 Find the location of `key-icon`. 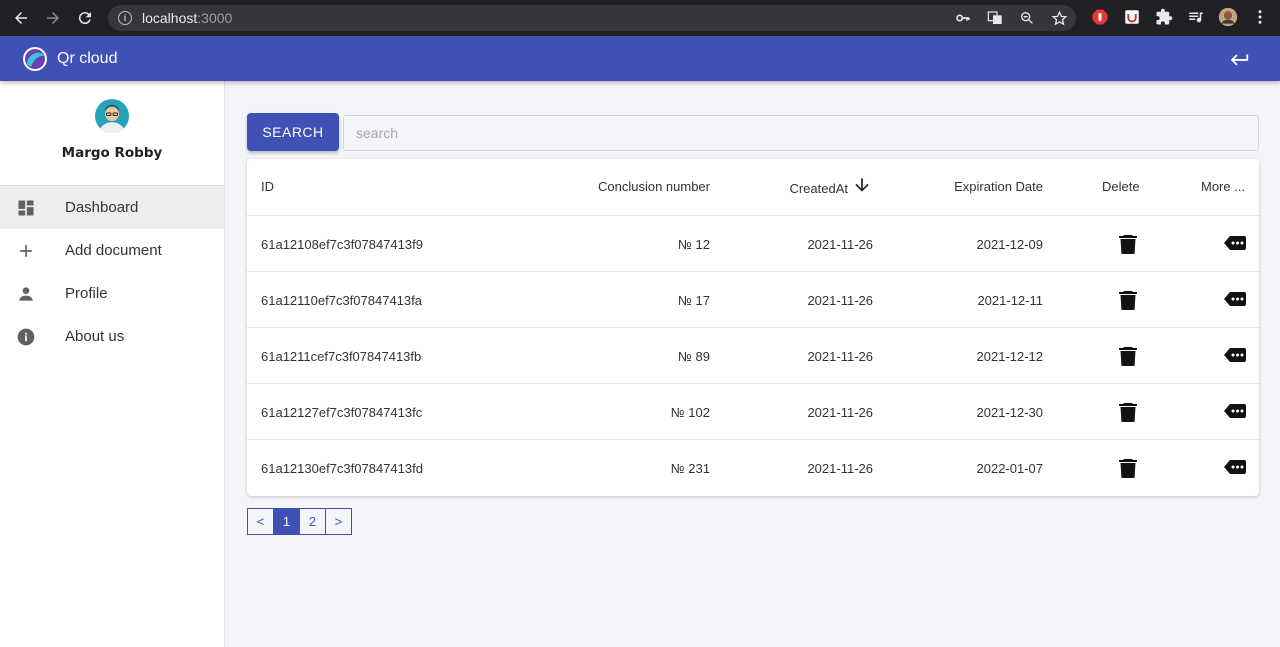

key-icon is located at coordinates (963, 18).